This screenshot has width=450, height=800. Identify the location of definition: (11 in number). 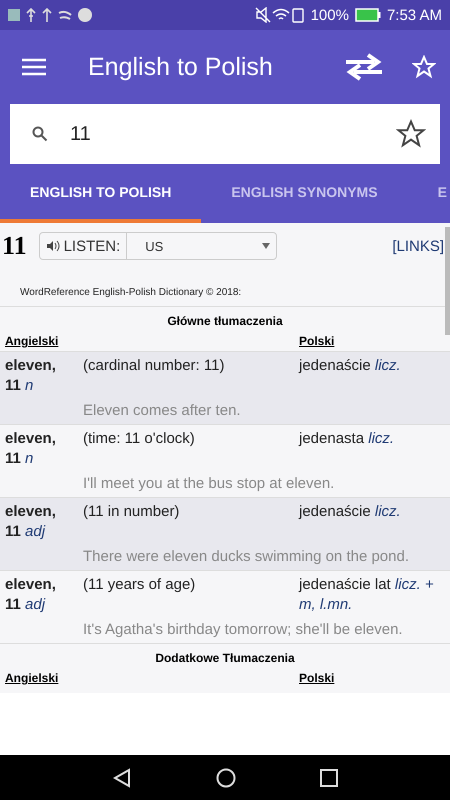
(131, 512).